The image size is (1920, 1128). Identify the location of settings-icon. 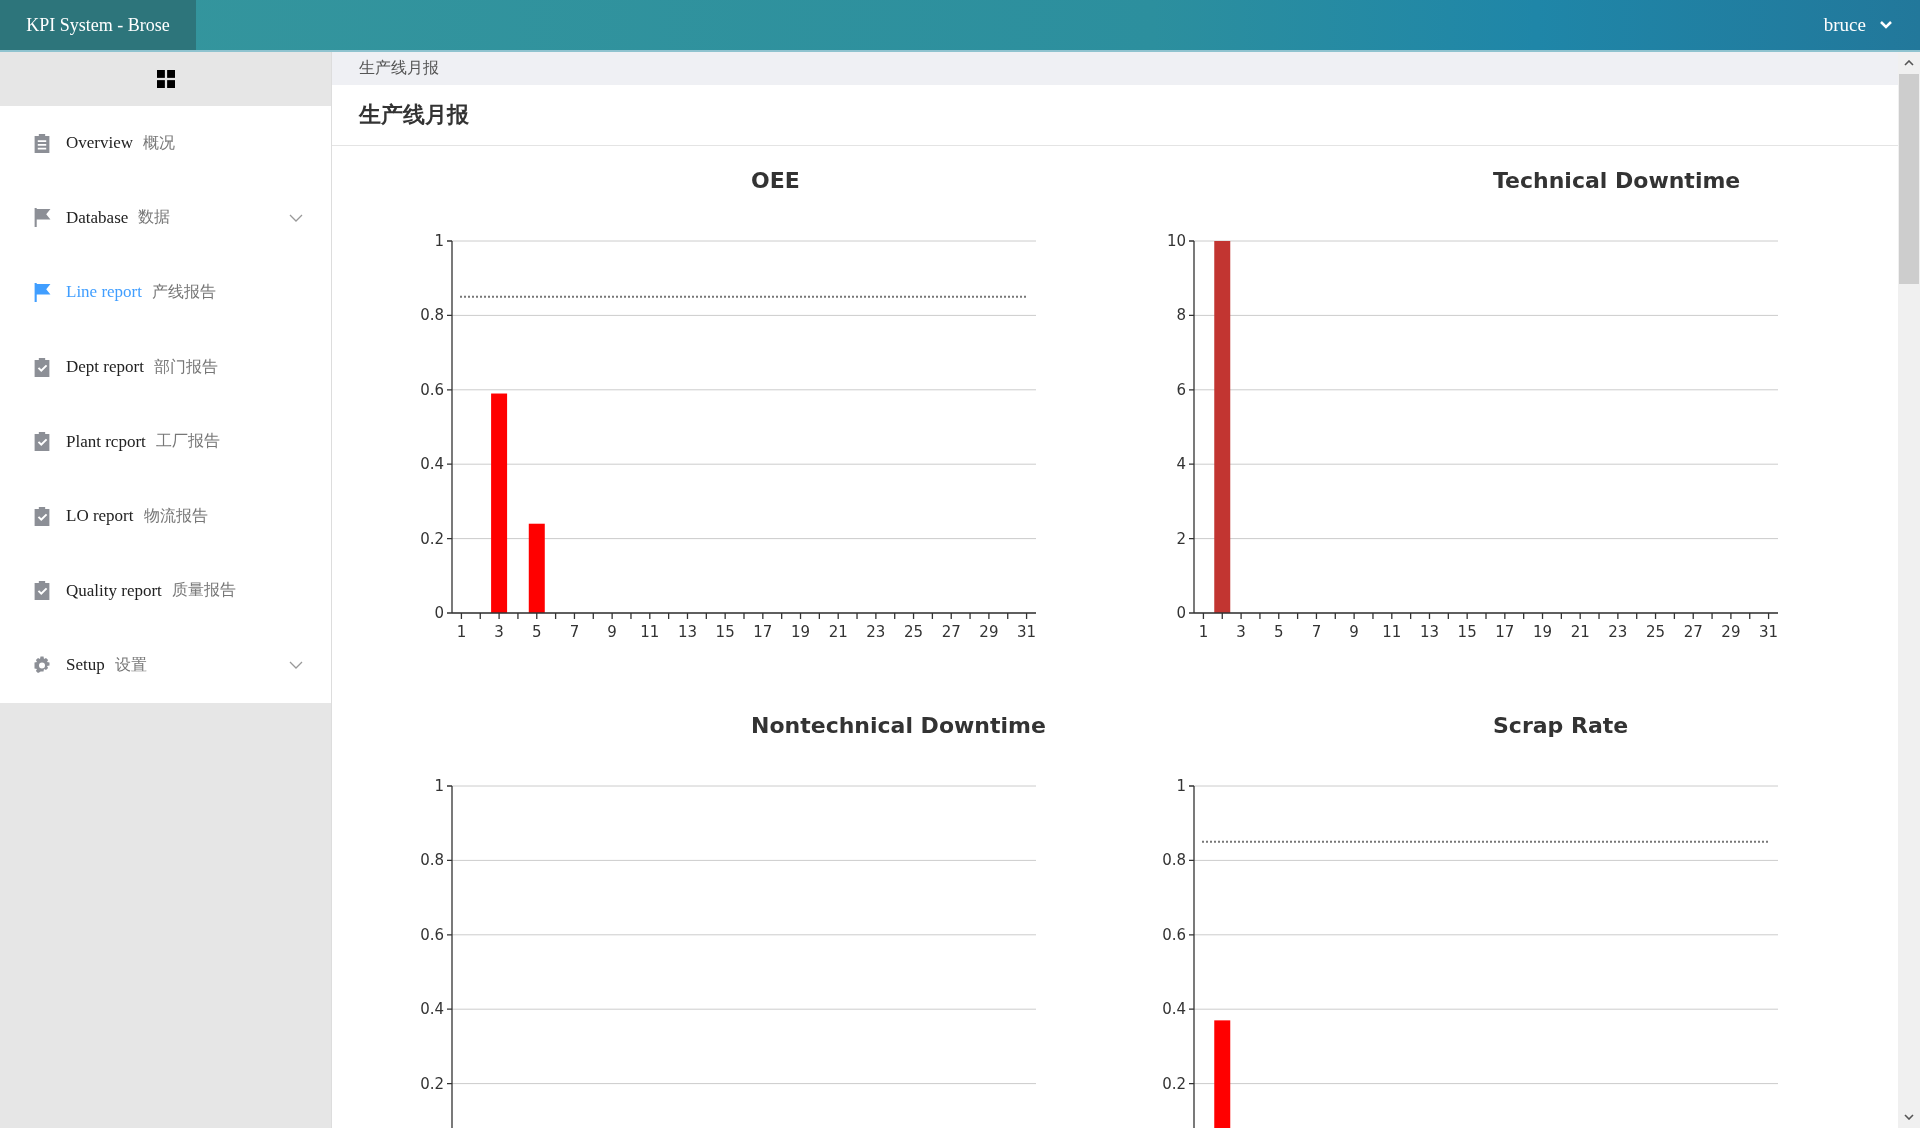
(42, 665).